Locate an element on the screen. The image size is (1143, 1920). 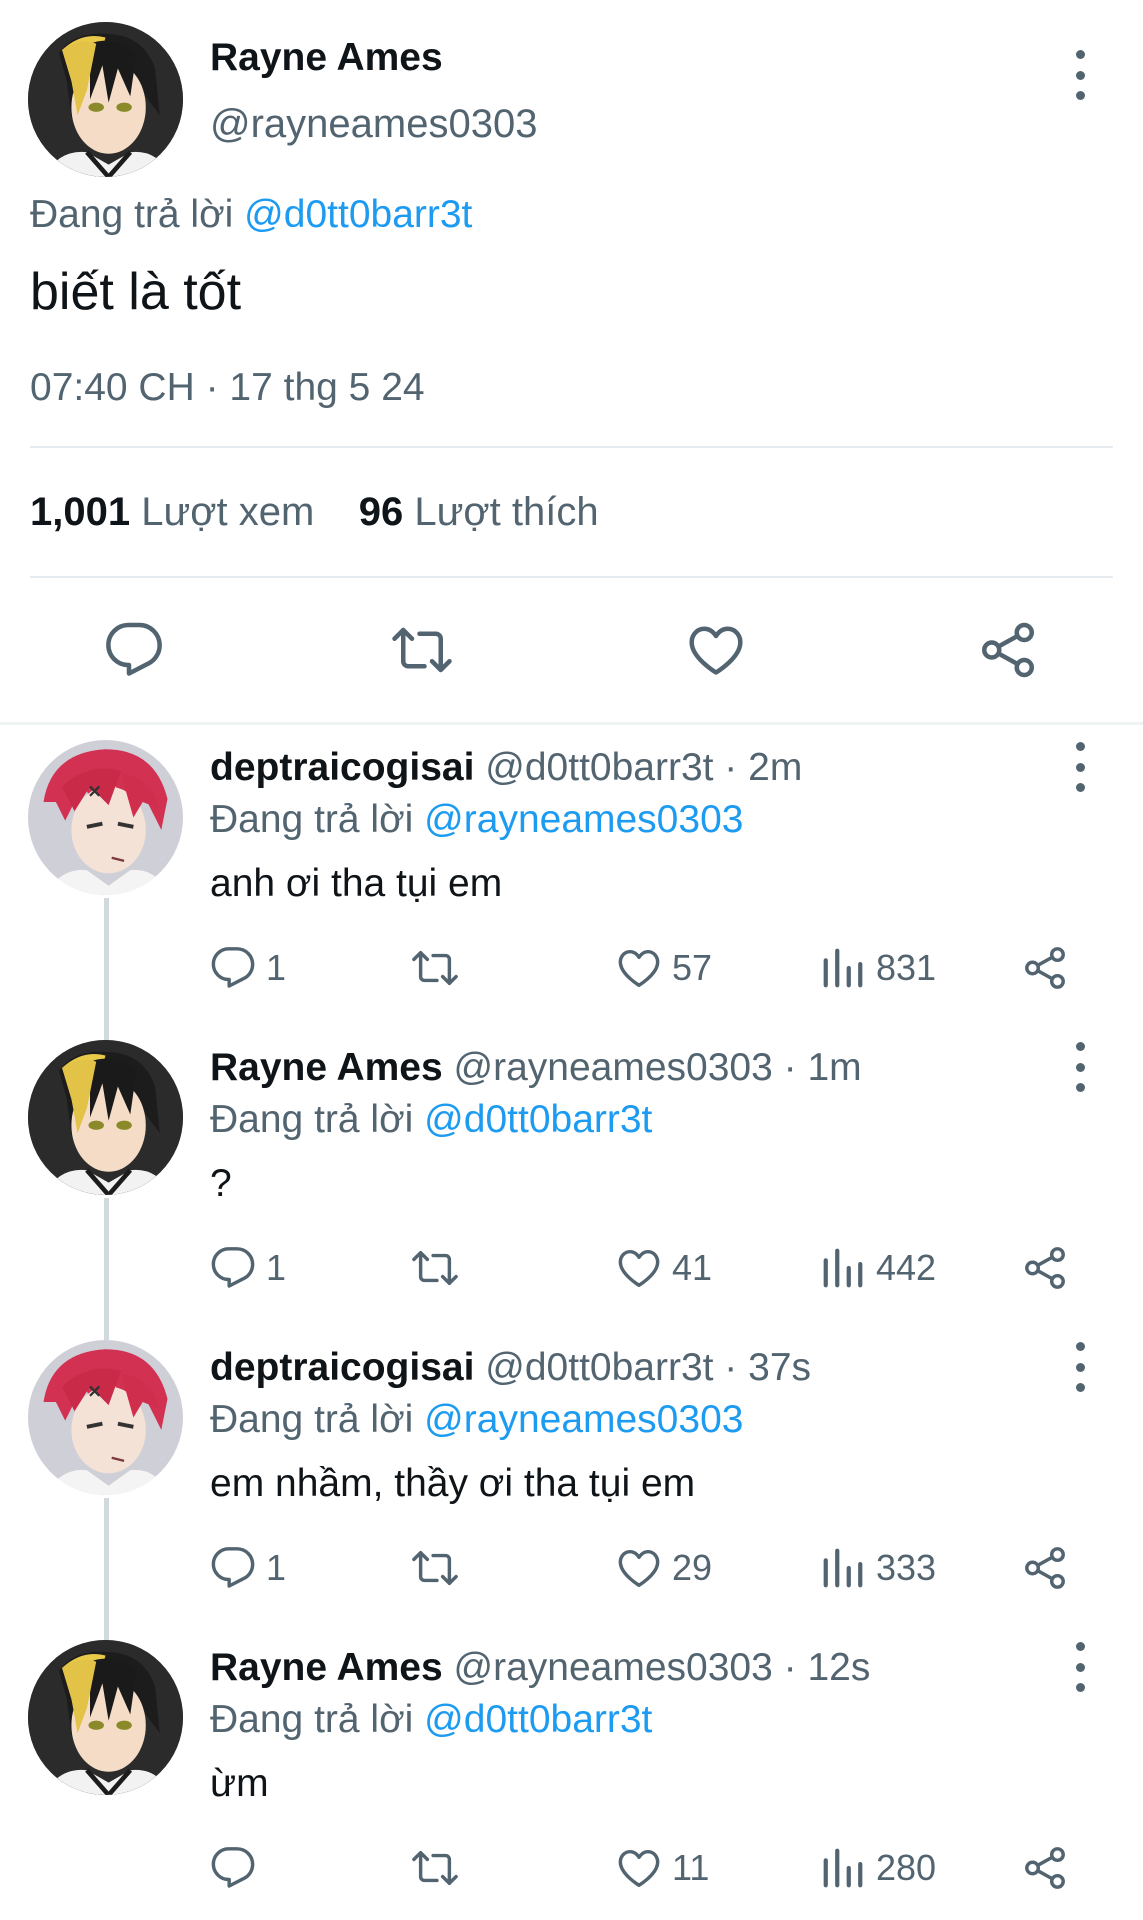
like-button: 11 is located at coordinates (662, 1868).